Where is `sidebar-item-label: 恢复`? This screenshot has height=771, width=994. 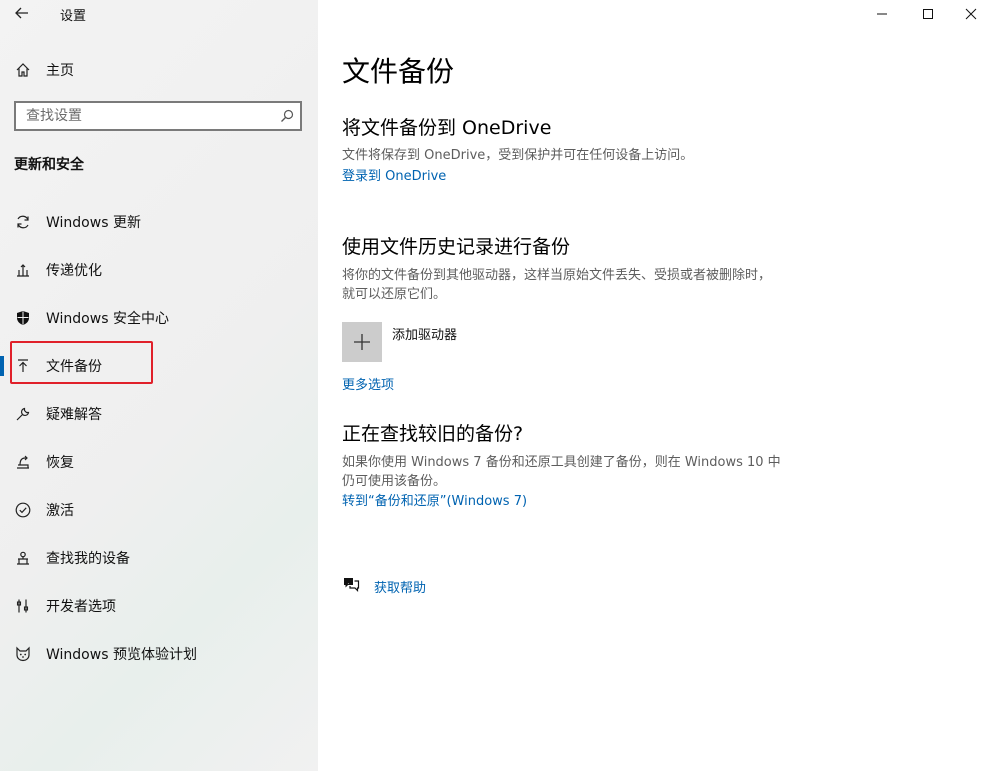
sidebar-item-label: 恢复 is located at coordinates (60, 463).